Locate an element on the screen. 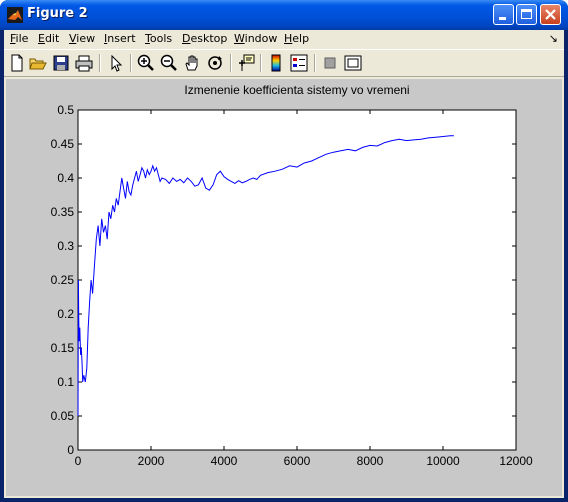  open-file-icon is located at coordinates (38, 64).